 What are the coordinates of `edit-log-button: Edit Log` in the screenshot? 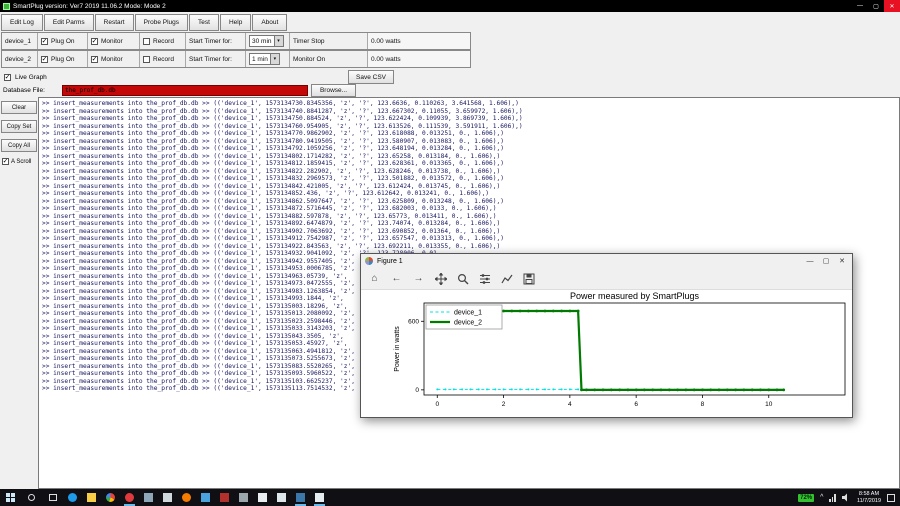 It's located at (22, 22).